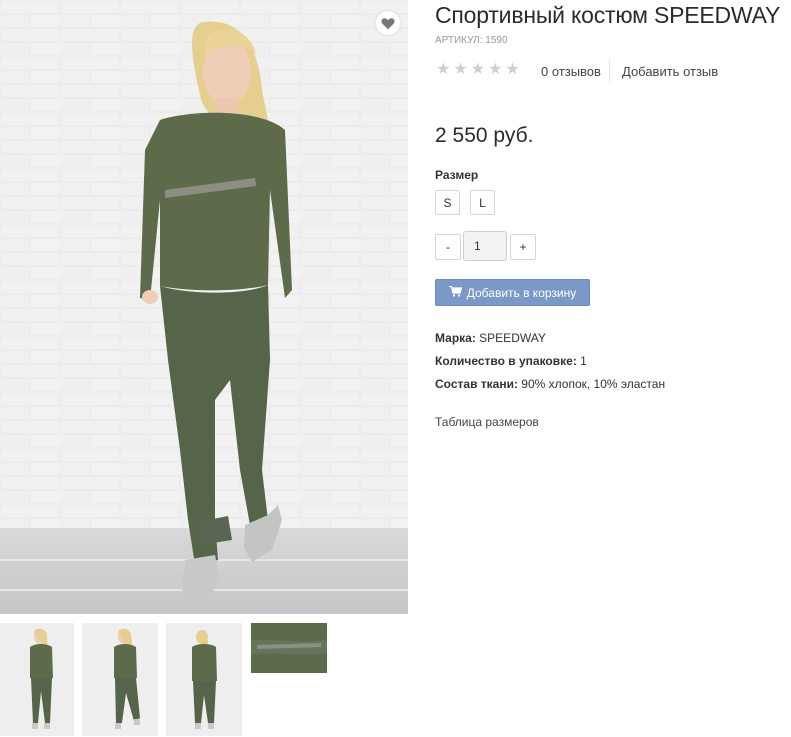 Image resolution: width=791 pixels, height=737 pixels. Describe the element at coordinates (448, 247) in the screenshot. I see `quantity-decrease-button: -` at that location.